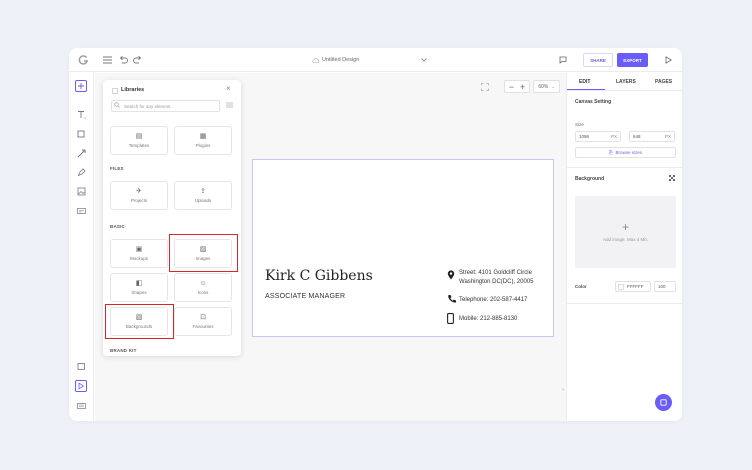  What do you see at coordinates (522, 87) in the screenshot?
I see `zoom-in-icon: +` at bounding box center [522, 87].